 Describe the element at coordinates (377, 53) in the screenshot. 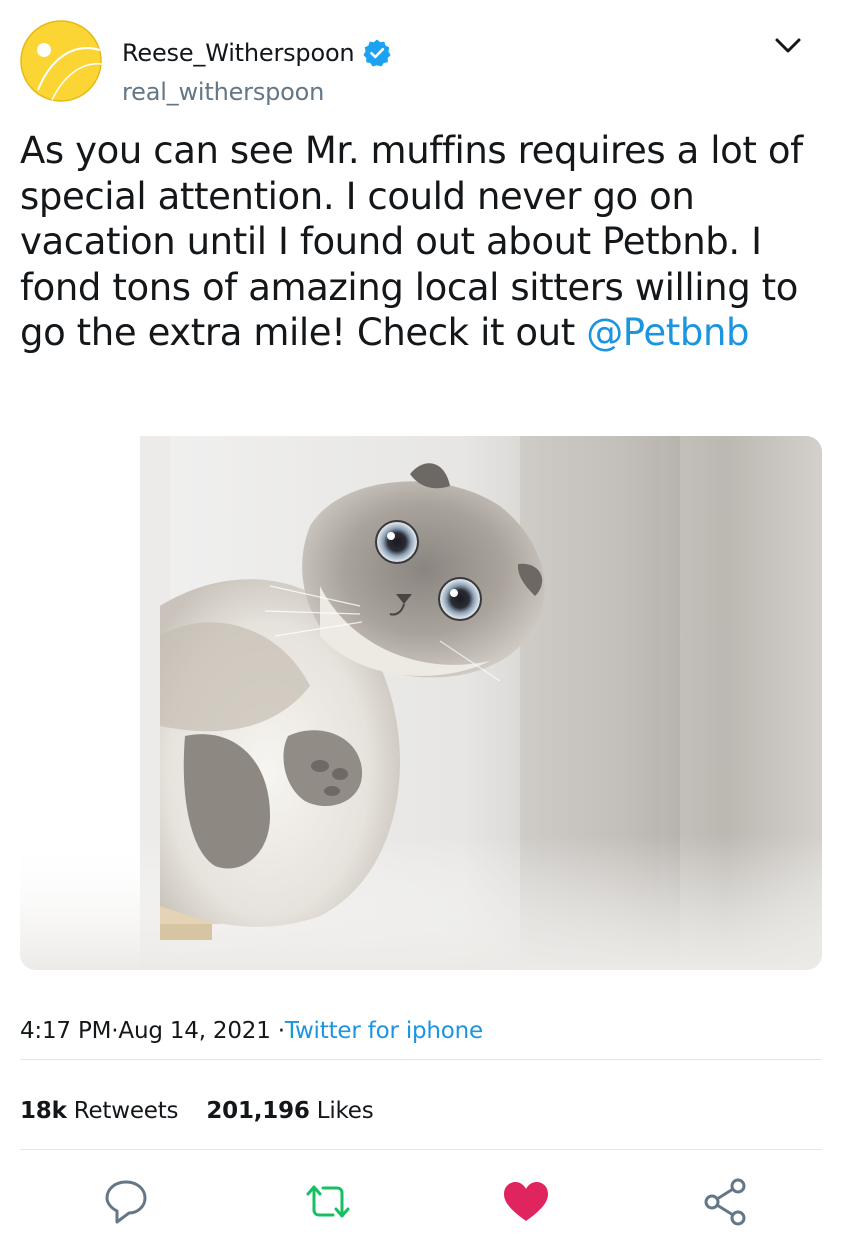

I see `verified-badge-icon` at that location.